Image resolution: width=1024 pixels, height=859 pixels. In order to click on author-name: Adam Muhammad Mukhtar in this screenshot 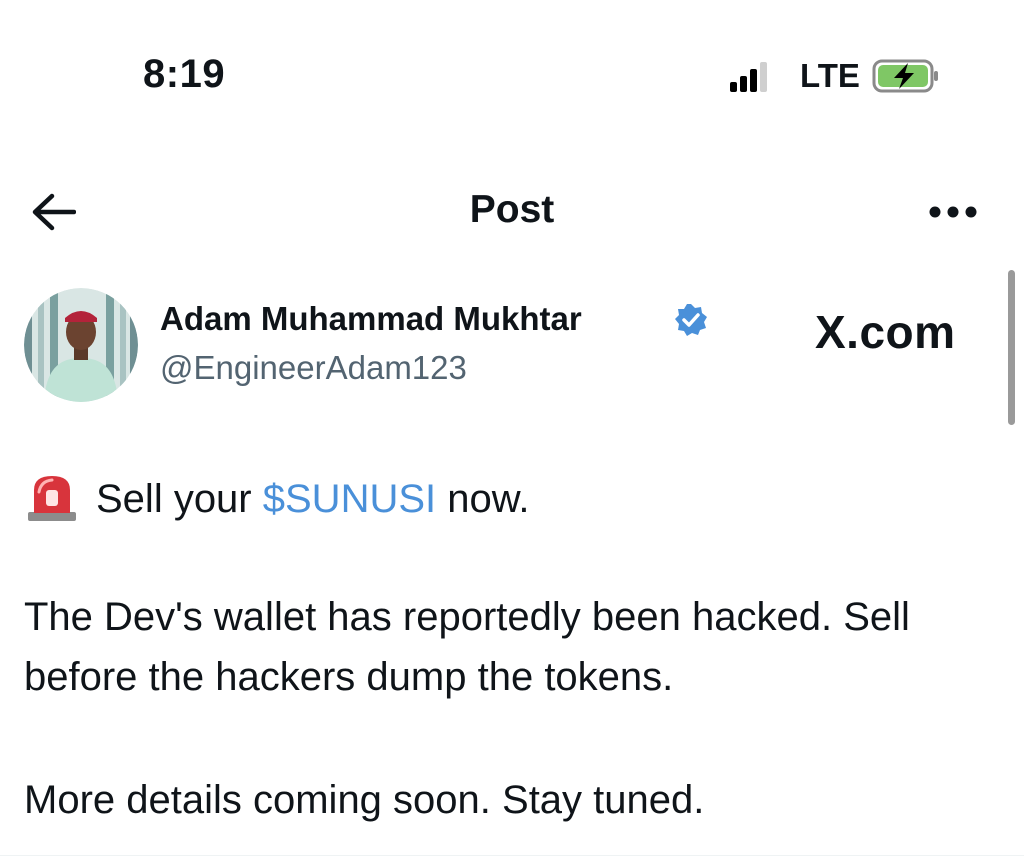, I will do `click(371, 319)`.